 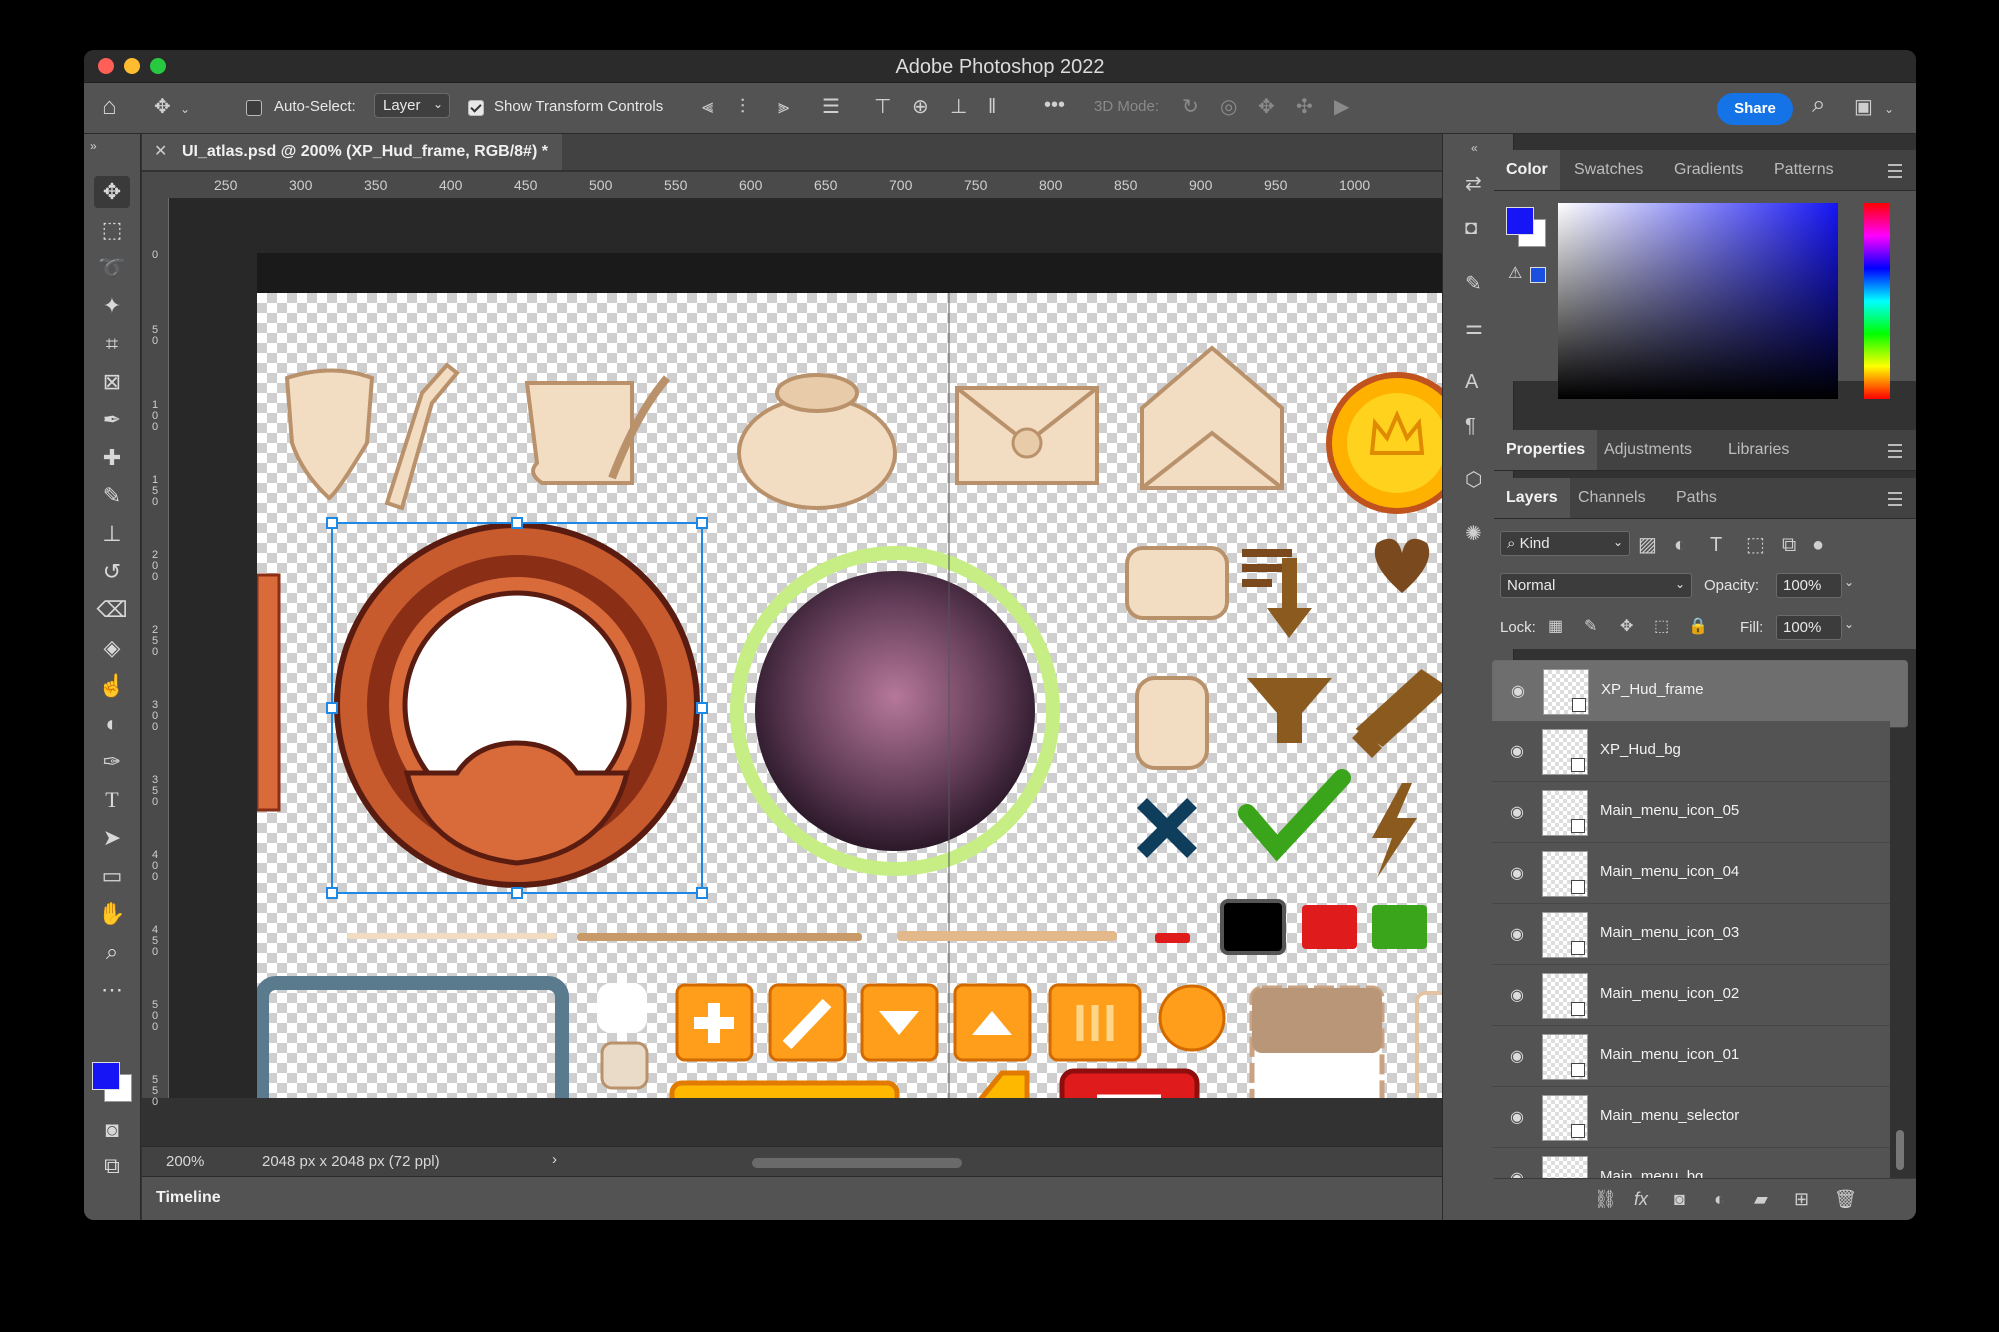 What do you see at coordinates (188, 1198) in the screenshot?
I see `timeline-label: Timeline` at bounding box center [188, 1198].